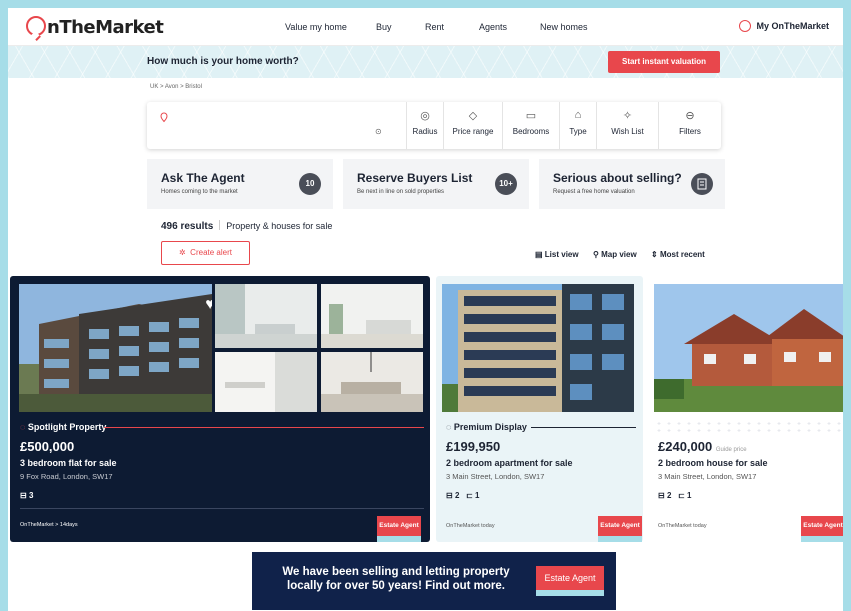 The image size is (851, 611). I want to click on listing-title: 2 bedroom apartment for sale, so click(509, 463).